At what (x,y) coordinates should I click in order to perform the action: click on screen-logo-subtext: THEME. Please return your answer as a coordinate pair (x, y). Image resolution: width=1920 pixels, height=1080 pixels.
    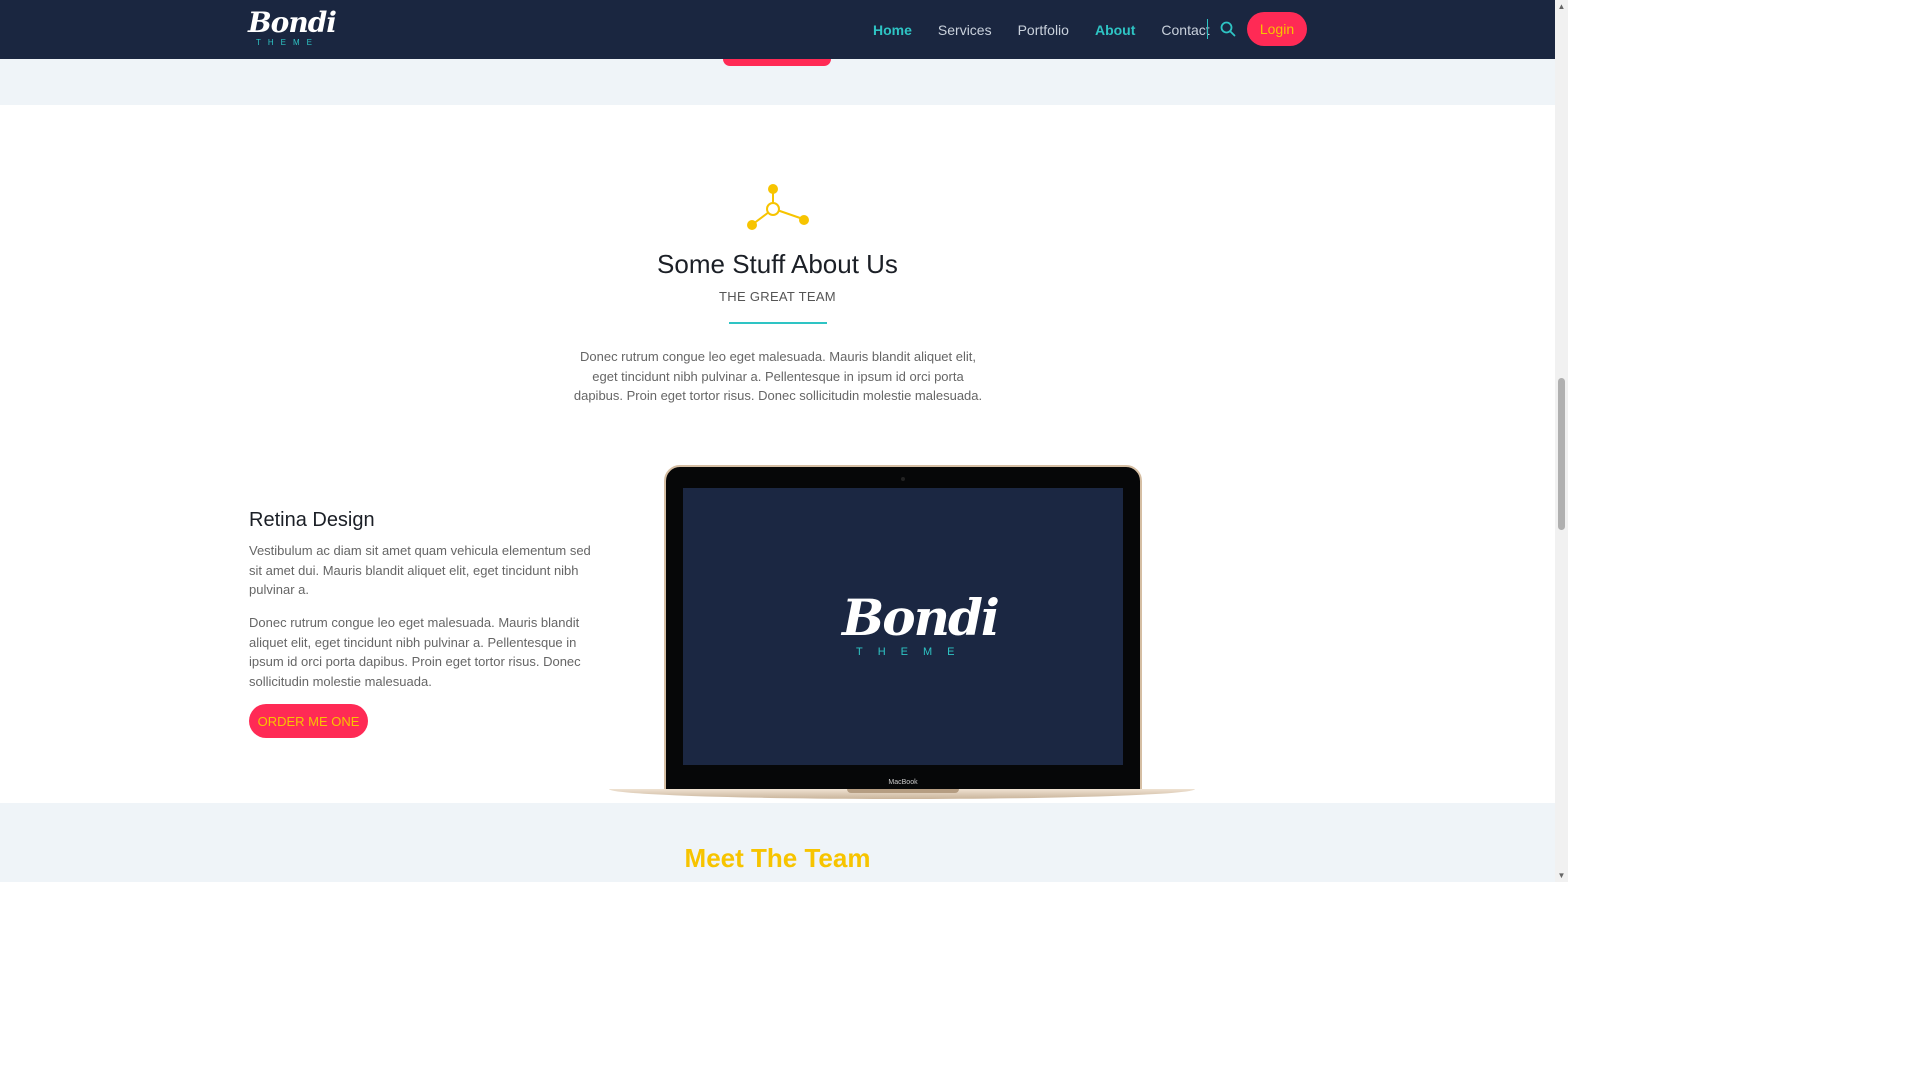
    Looking at the image, I should click on (913, 652).